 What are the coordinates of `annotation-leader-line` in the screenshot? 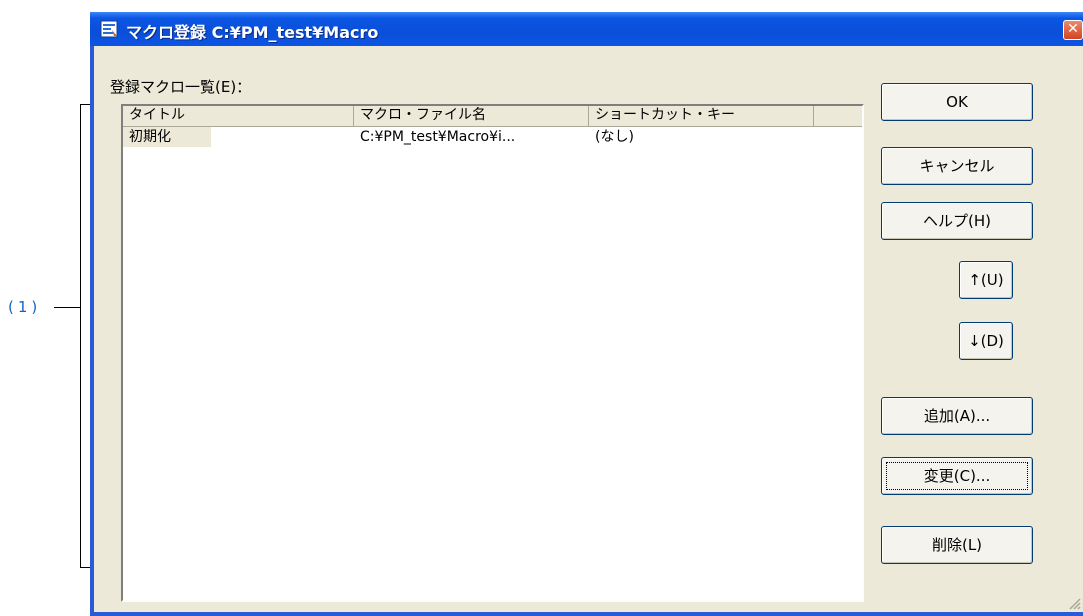 It's located at (67, 307).